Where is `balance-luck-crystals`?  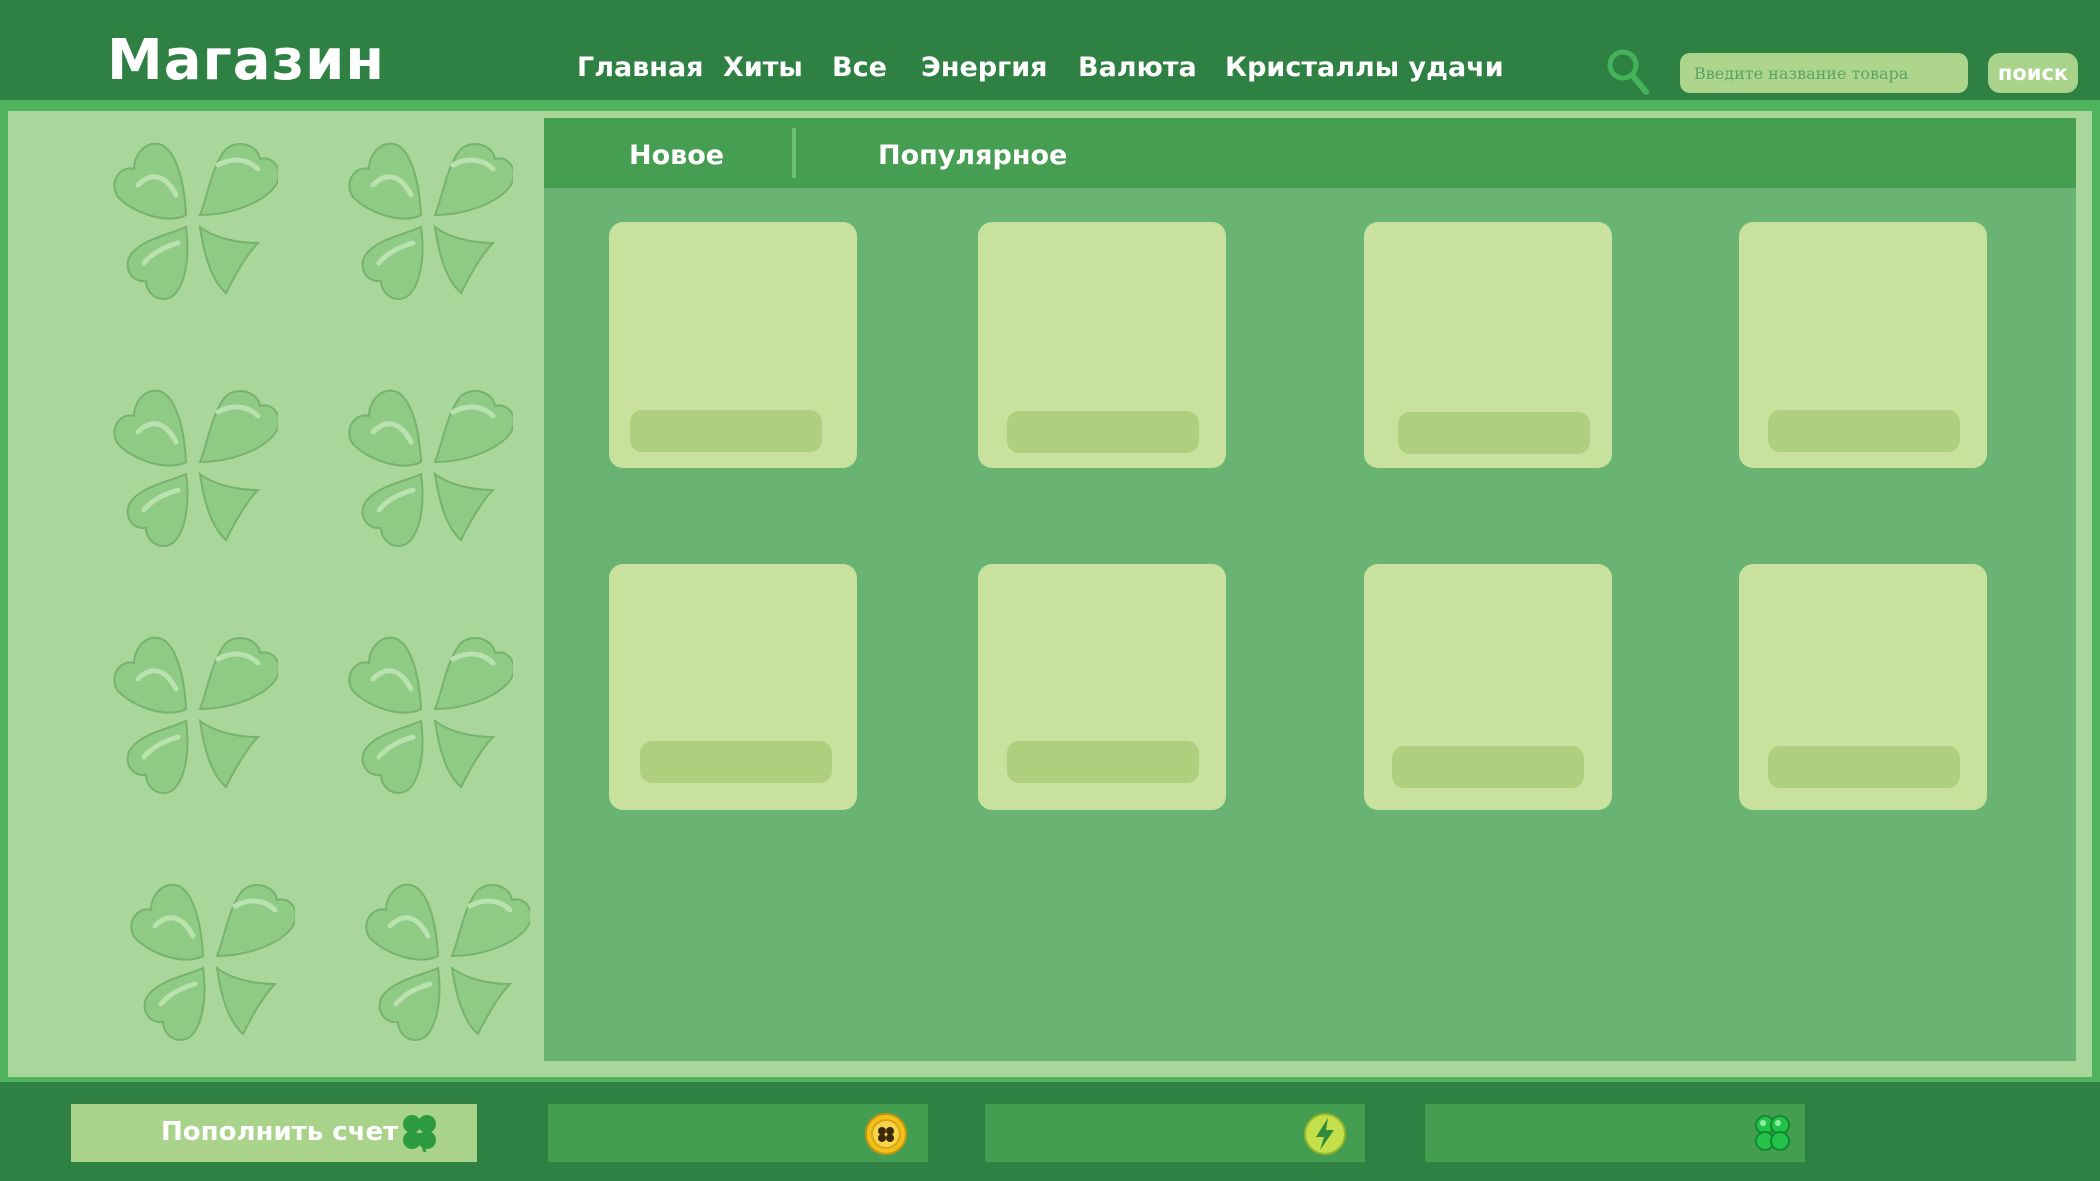
balance-luck-crystals is located at coordinates (1615, 1133).